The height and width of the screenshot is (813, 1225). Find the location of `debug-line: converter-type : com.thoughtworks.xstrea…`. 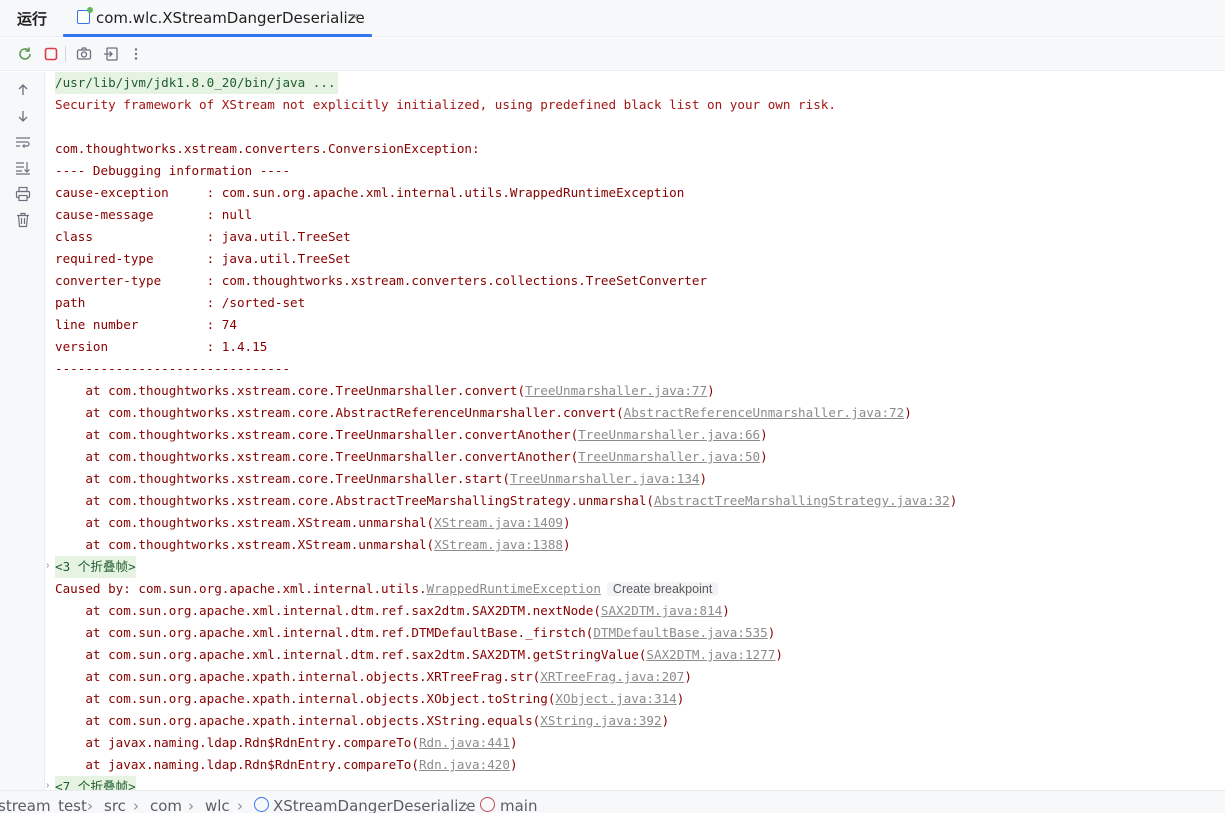

debug-line: converter-type : com.thoughtworks.xstrea… is located at coordinates (381, 280).